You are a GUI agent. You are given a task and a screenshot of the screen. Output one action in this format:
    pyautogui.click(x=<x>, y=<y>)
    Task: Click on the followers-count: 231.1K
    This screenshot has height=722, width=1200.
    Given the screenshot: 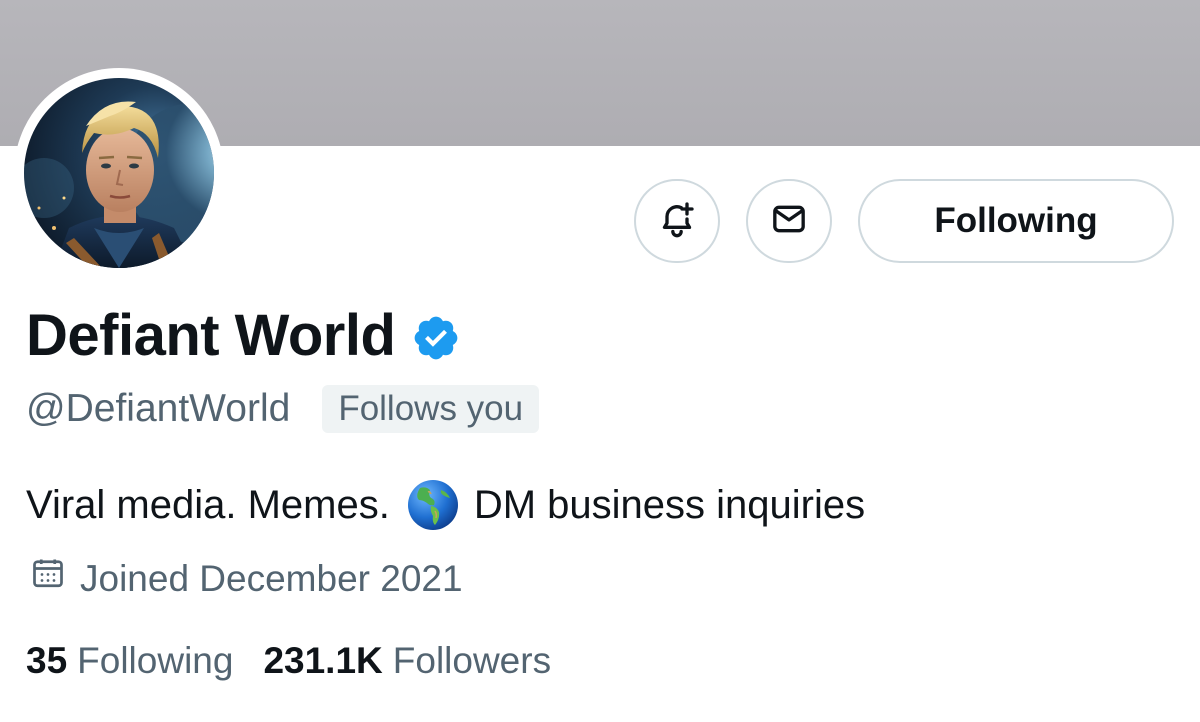 What is the action you would take?
    pyautogui.click(x=323, y=660)
    